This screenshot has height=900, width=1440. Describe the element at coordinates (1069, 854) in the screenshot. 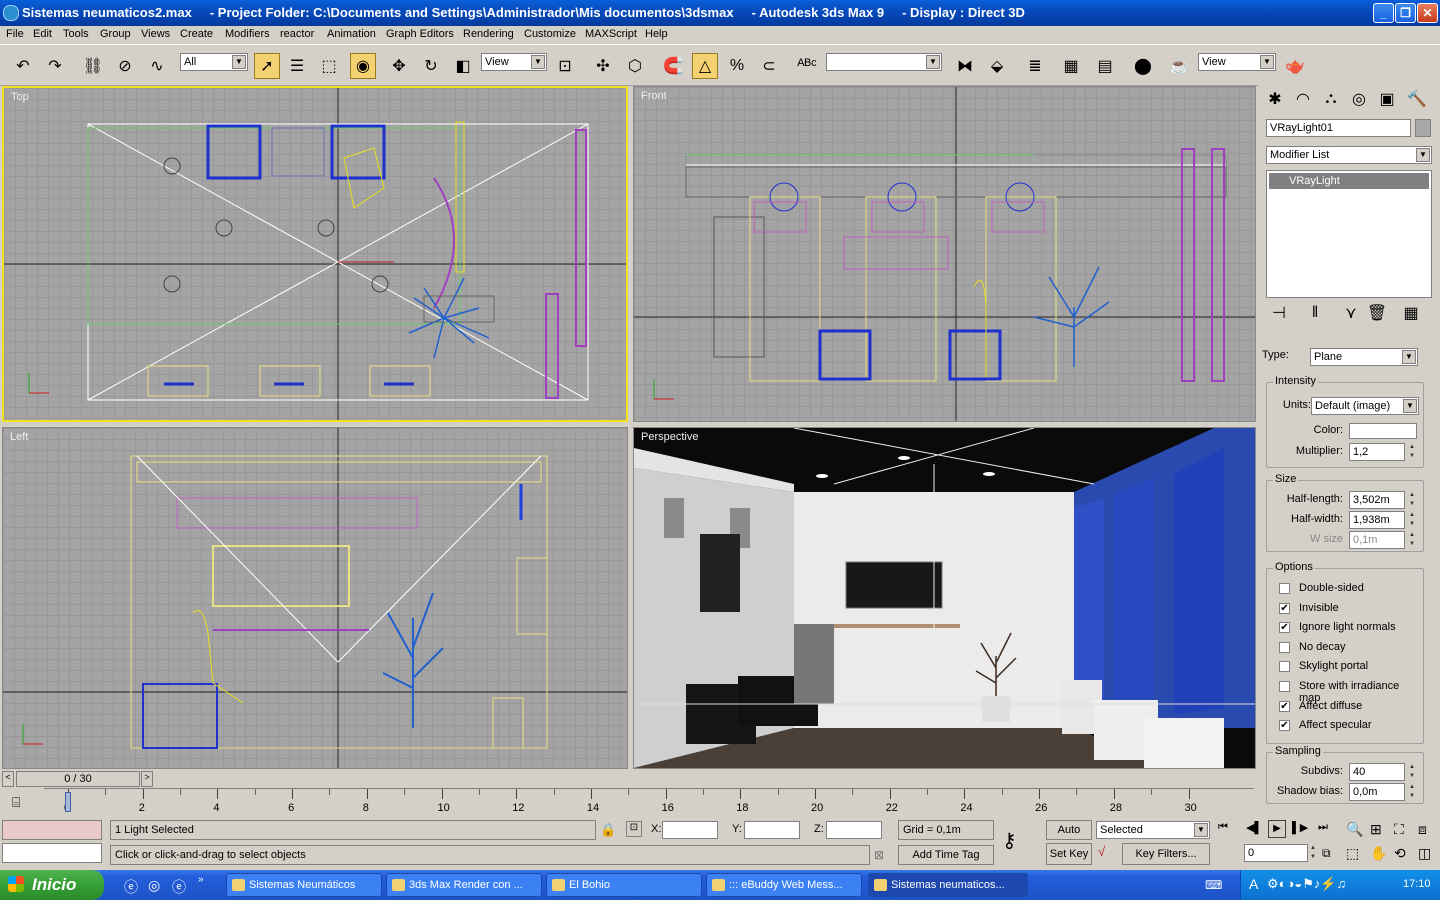

I see `set-key-button: Set Key` at that location.